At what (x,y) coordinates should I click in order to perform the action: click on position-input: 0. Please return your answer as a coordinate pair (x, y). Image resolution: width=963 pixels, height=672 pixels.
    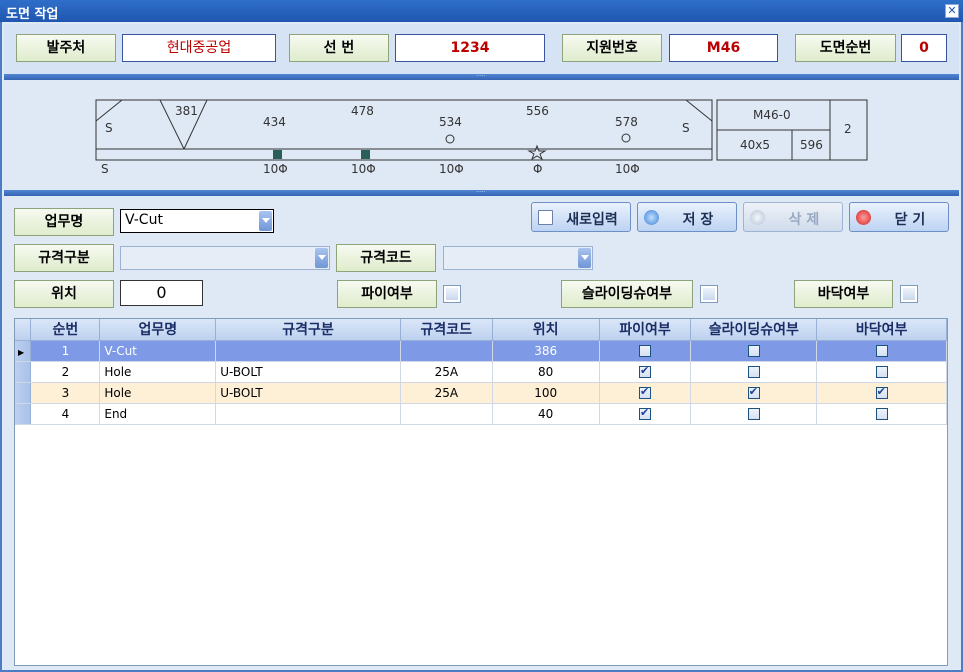
    Looking at the image, I should click on (161, 293).